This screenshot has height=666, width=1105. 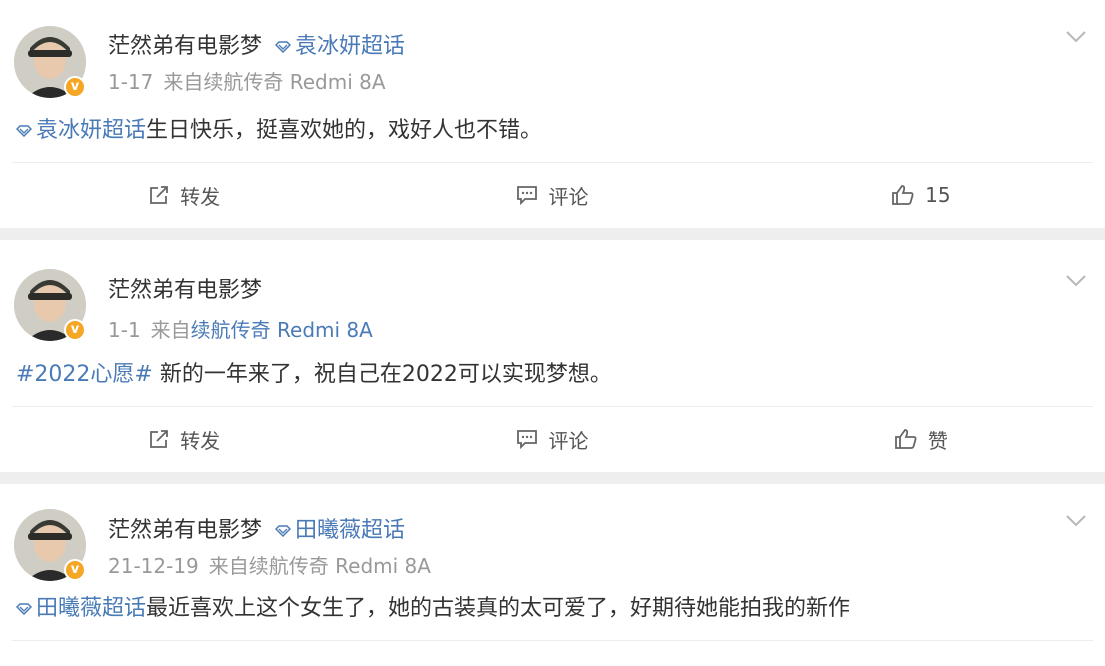 I want to click on content-text: 新的一年来了，祝自己在2022可以实现梦想。, so click(x=382, y=374).